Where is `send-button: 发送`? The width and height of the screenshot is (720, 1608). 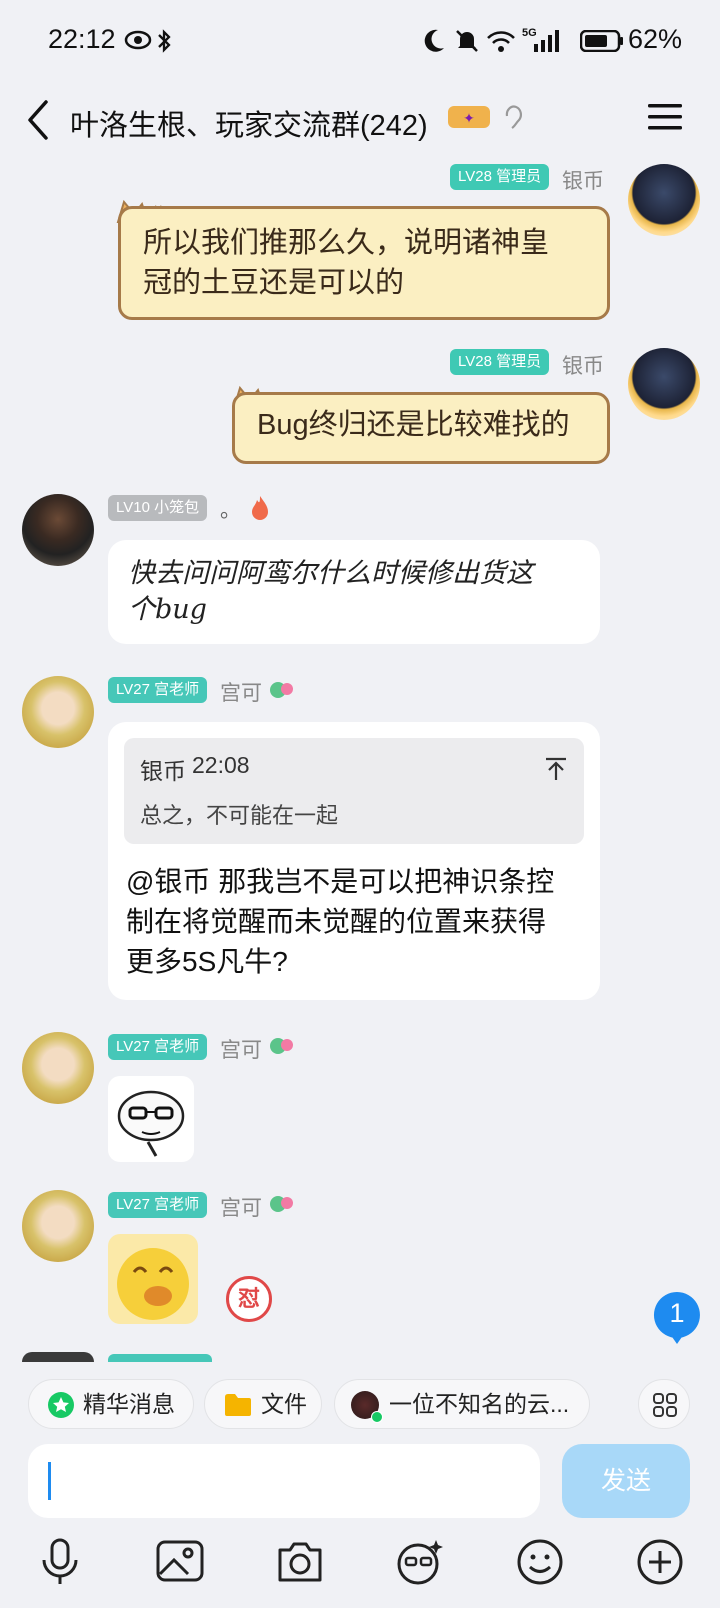 send-button: 发送 is located at coordinates (626, 1481).